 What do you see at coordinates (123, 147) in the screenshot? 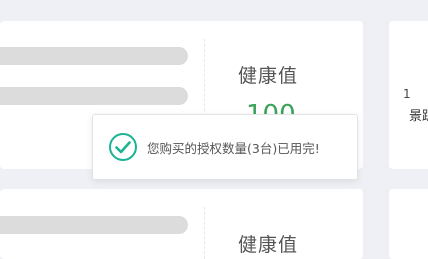
I see `check-circle-icon` at bounding box center [123, 147].